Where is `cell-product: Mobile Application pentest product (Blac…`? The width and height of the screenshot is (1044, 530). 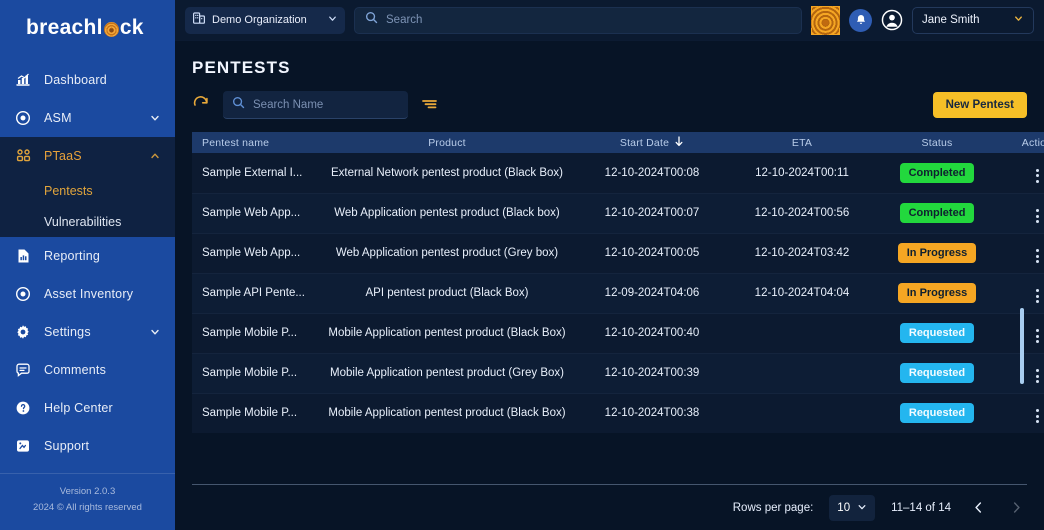
cell-product: Mobile Application pentest product (Blac… is located at coordinates (447, 332).